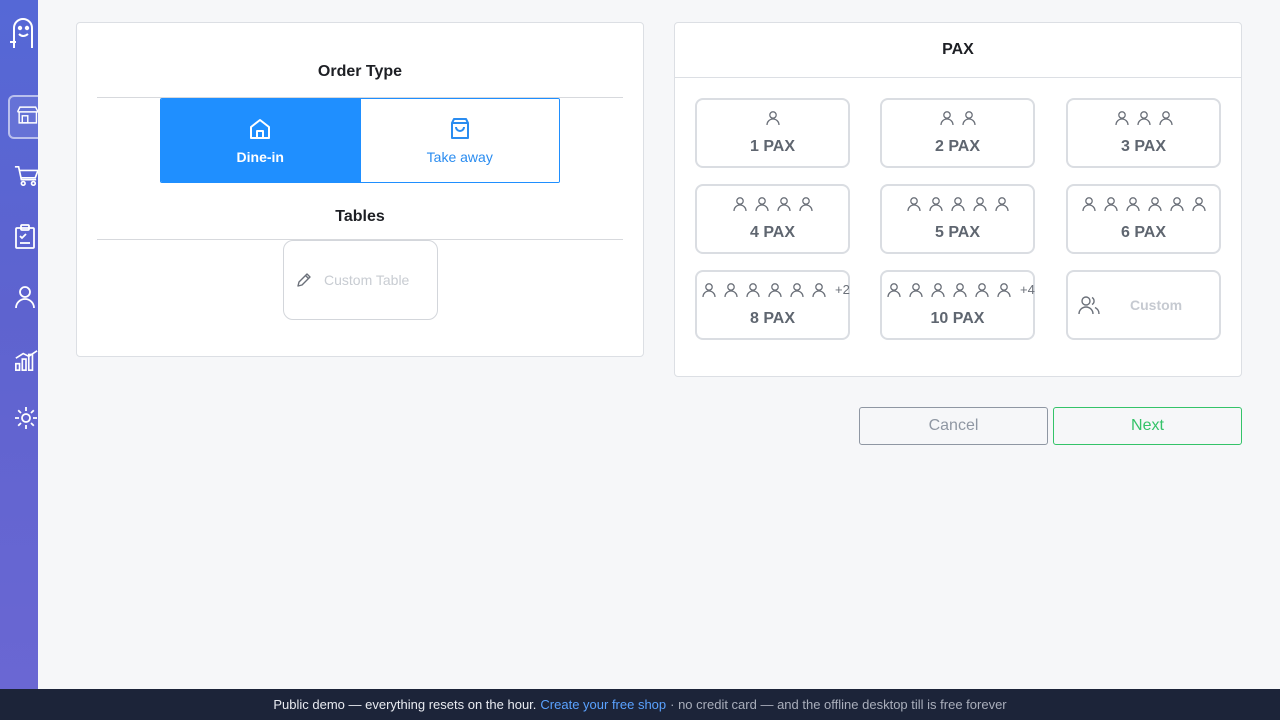 This screenshot has height=720, width=1280. I want to click on pax-label: 4 PAX, so click(772, 232).